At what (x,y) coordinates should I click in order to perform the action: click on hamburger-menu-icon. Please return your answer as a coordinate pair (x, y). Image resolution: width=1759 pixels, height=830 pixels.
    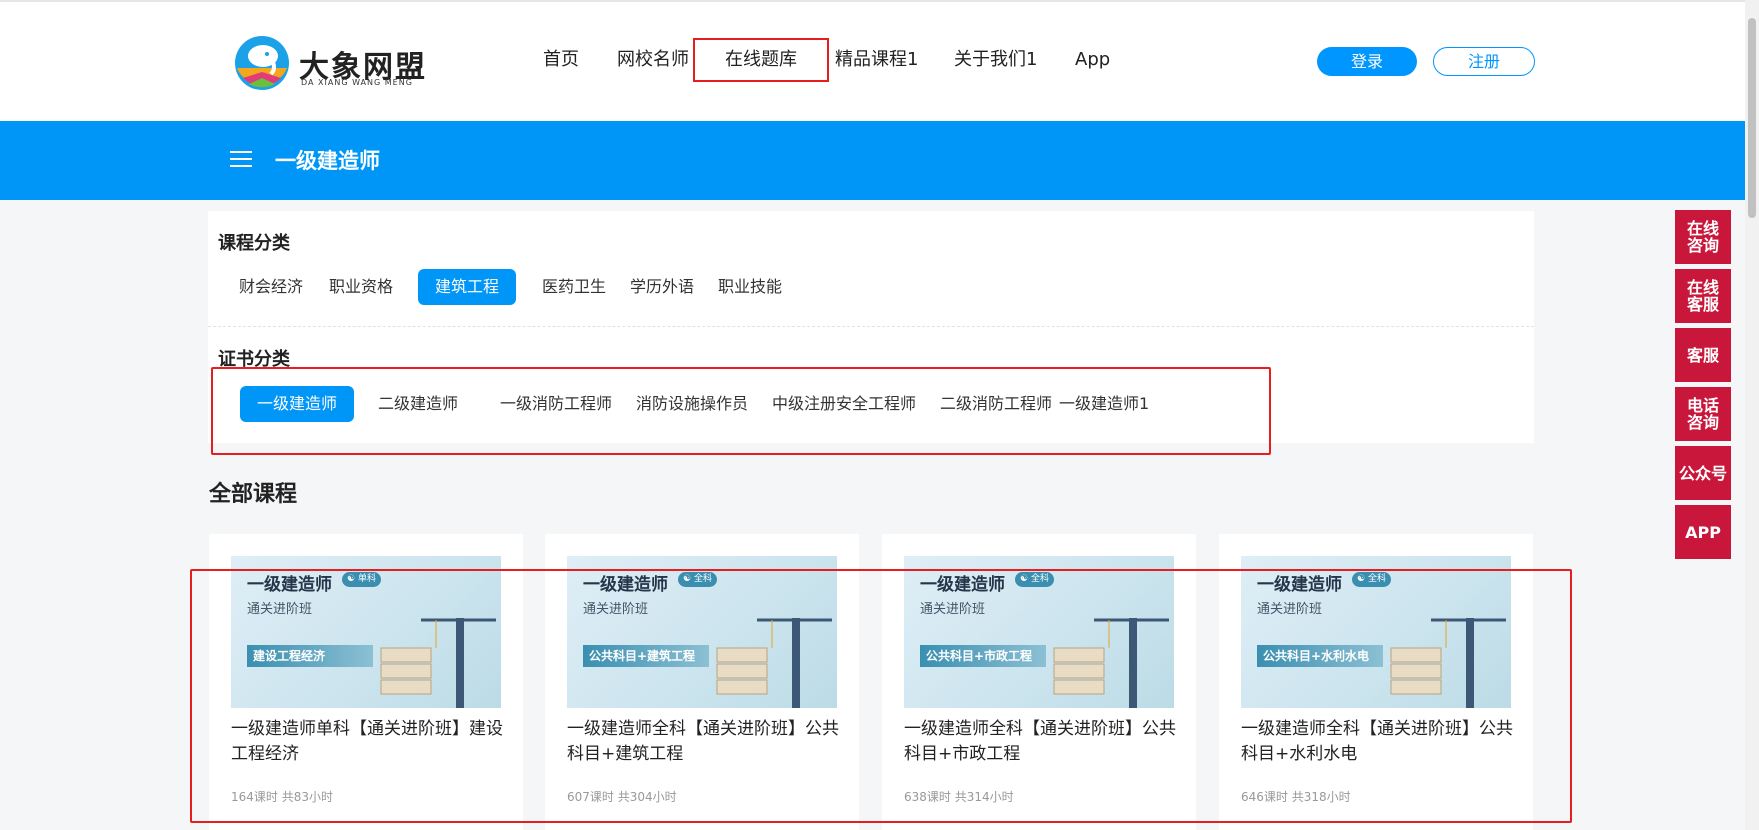
    Looking at the image, I should click on (241, 159).